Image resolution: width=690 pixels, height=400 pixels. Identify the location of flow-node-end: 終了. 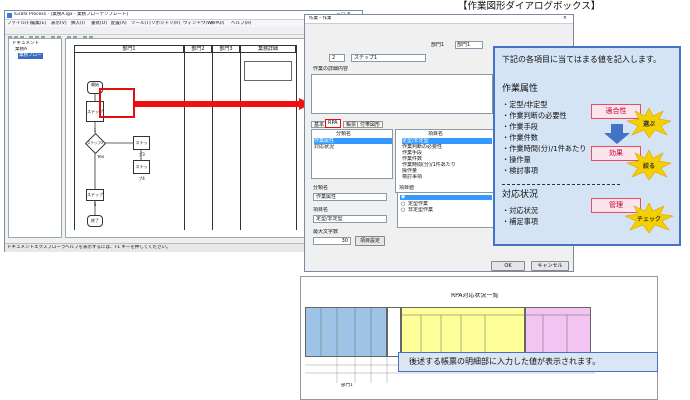
(95, 221).